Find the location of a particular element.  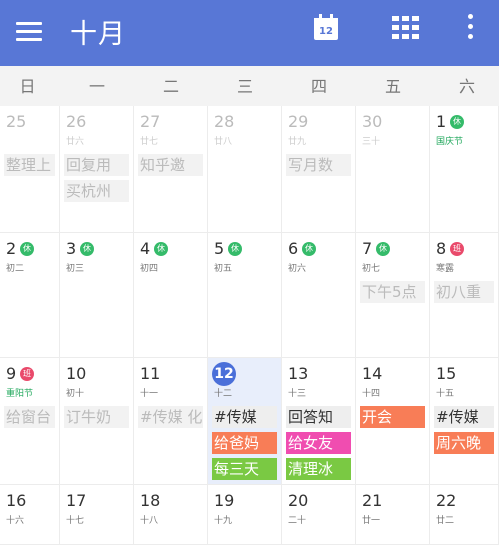

day-cell: 17 十七 is located at coordinates (97, 515).